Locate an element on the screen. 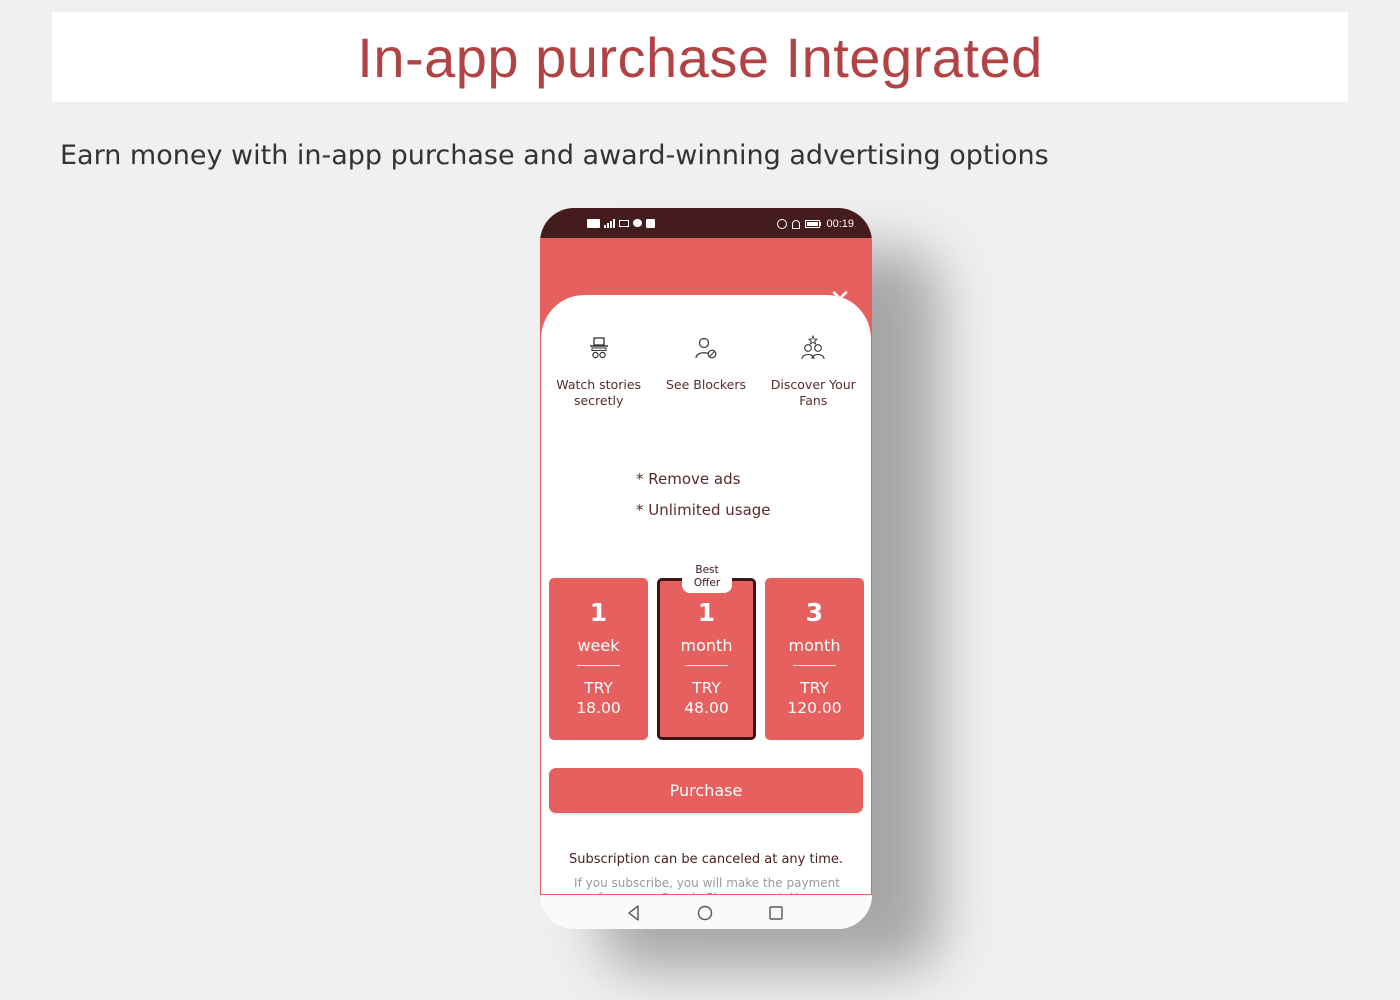  plan-card-1-month: 1 month TRY 48.00 is located at coordinates (706, 659).